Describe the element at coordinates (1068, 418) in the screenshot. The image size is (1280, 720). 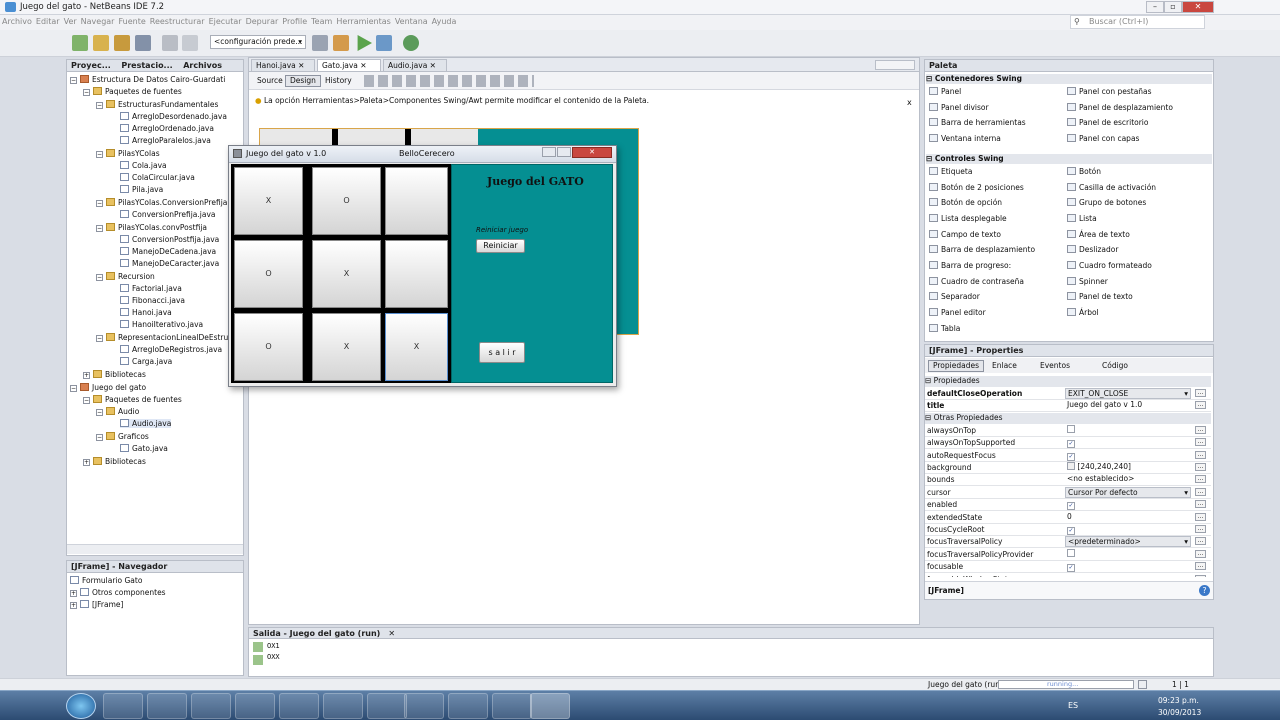
I see `property-section: ⊟ Otras Propiedades` at that location.